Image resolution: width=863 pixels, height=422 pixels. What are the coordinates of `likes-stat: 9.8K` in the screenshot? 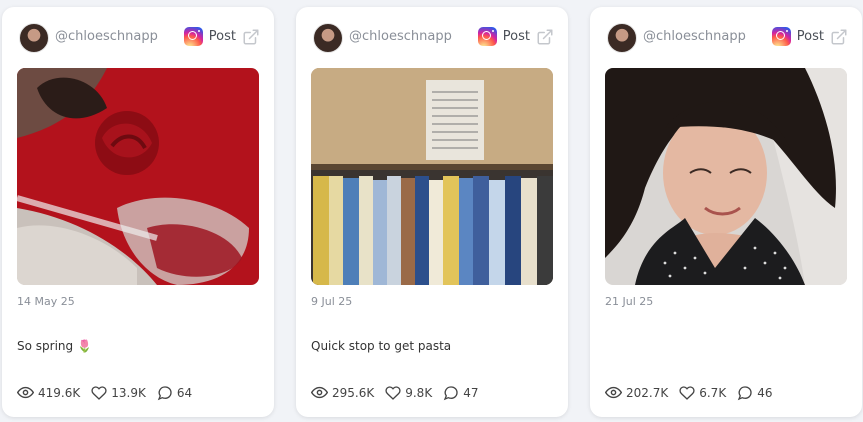 It's located at (408, 393).